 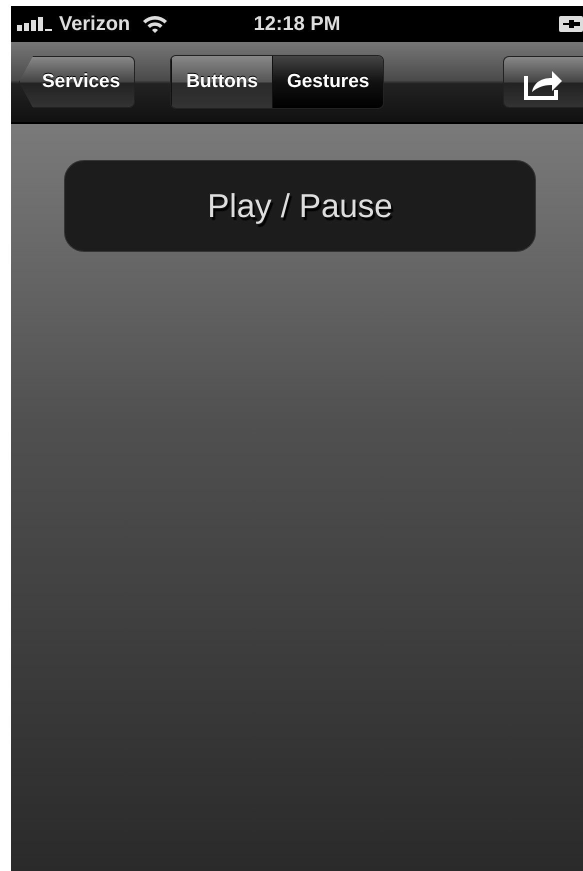 What do you see at coordinates (155, 24) in the screenshot?
I see `wifi-icon` at bounding box center [155, 24].